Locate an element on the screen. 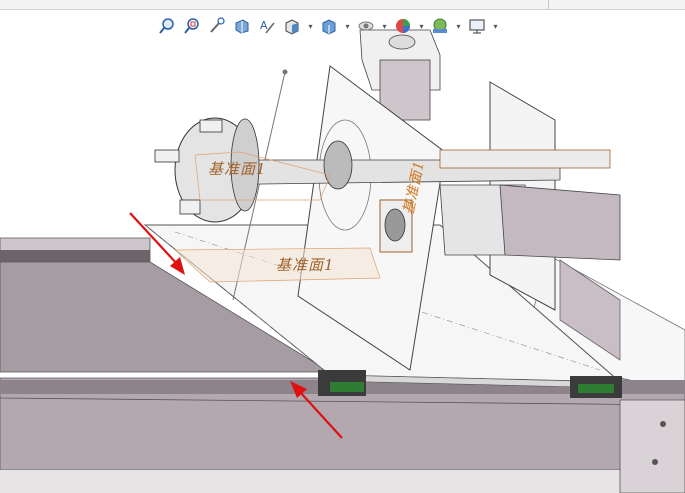  dynamic-annotation-icon: A is located at coordinates (267, 26).